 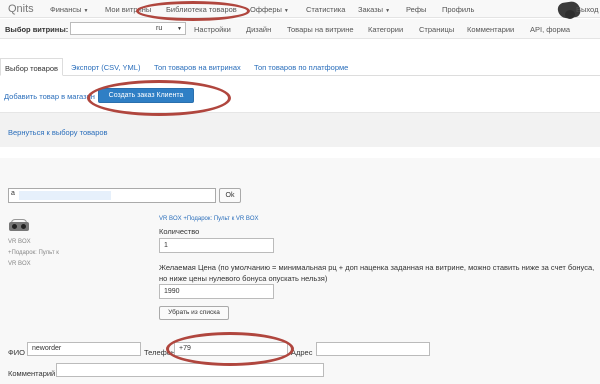 What do you see at coordinates (19, 226) in the screenshot?
I see `vr-headset-image` at bounding box center [19, 226].